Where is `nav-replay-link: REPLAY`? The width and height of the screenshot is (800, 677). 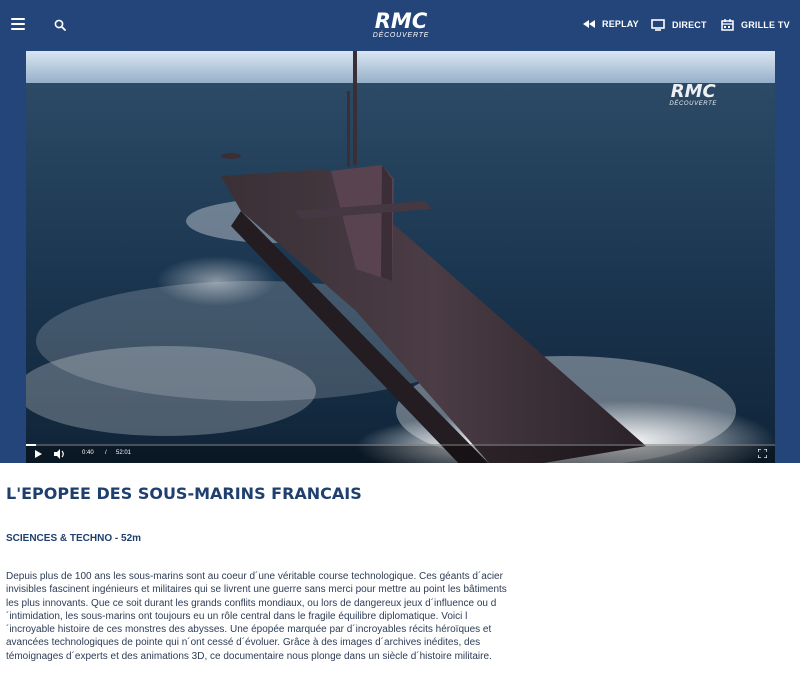 nav-replay-link: REPLAY is located at coordinates (611, 24).